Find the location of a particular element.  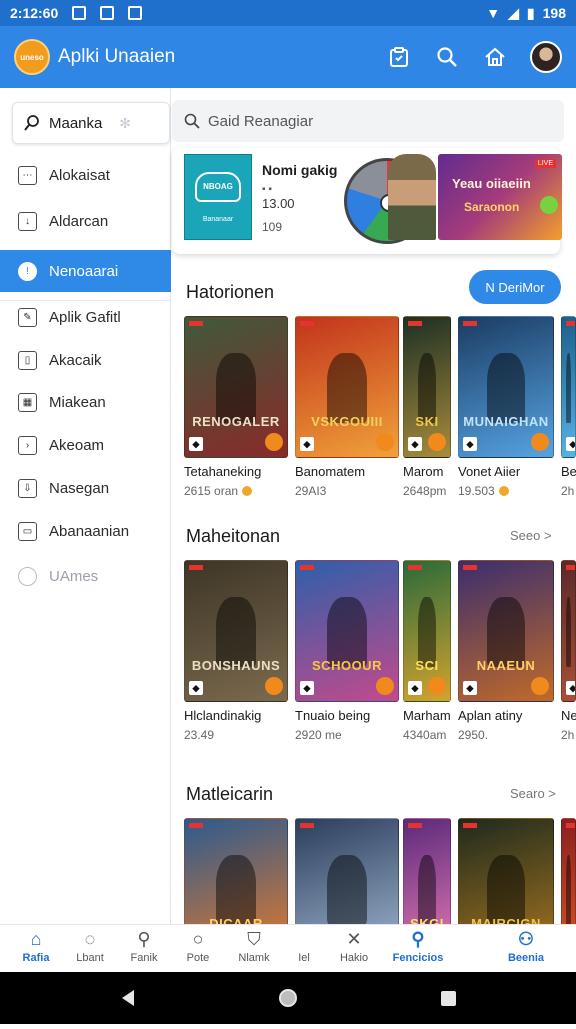

sd-card-icon is located at coordinates (135, 13).